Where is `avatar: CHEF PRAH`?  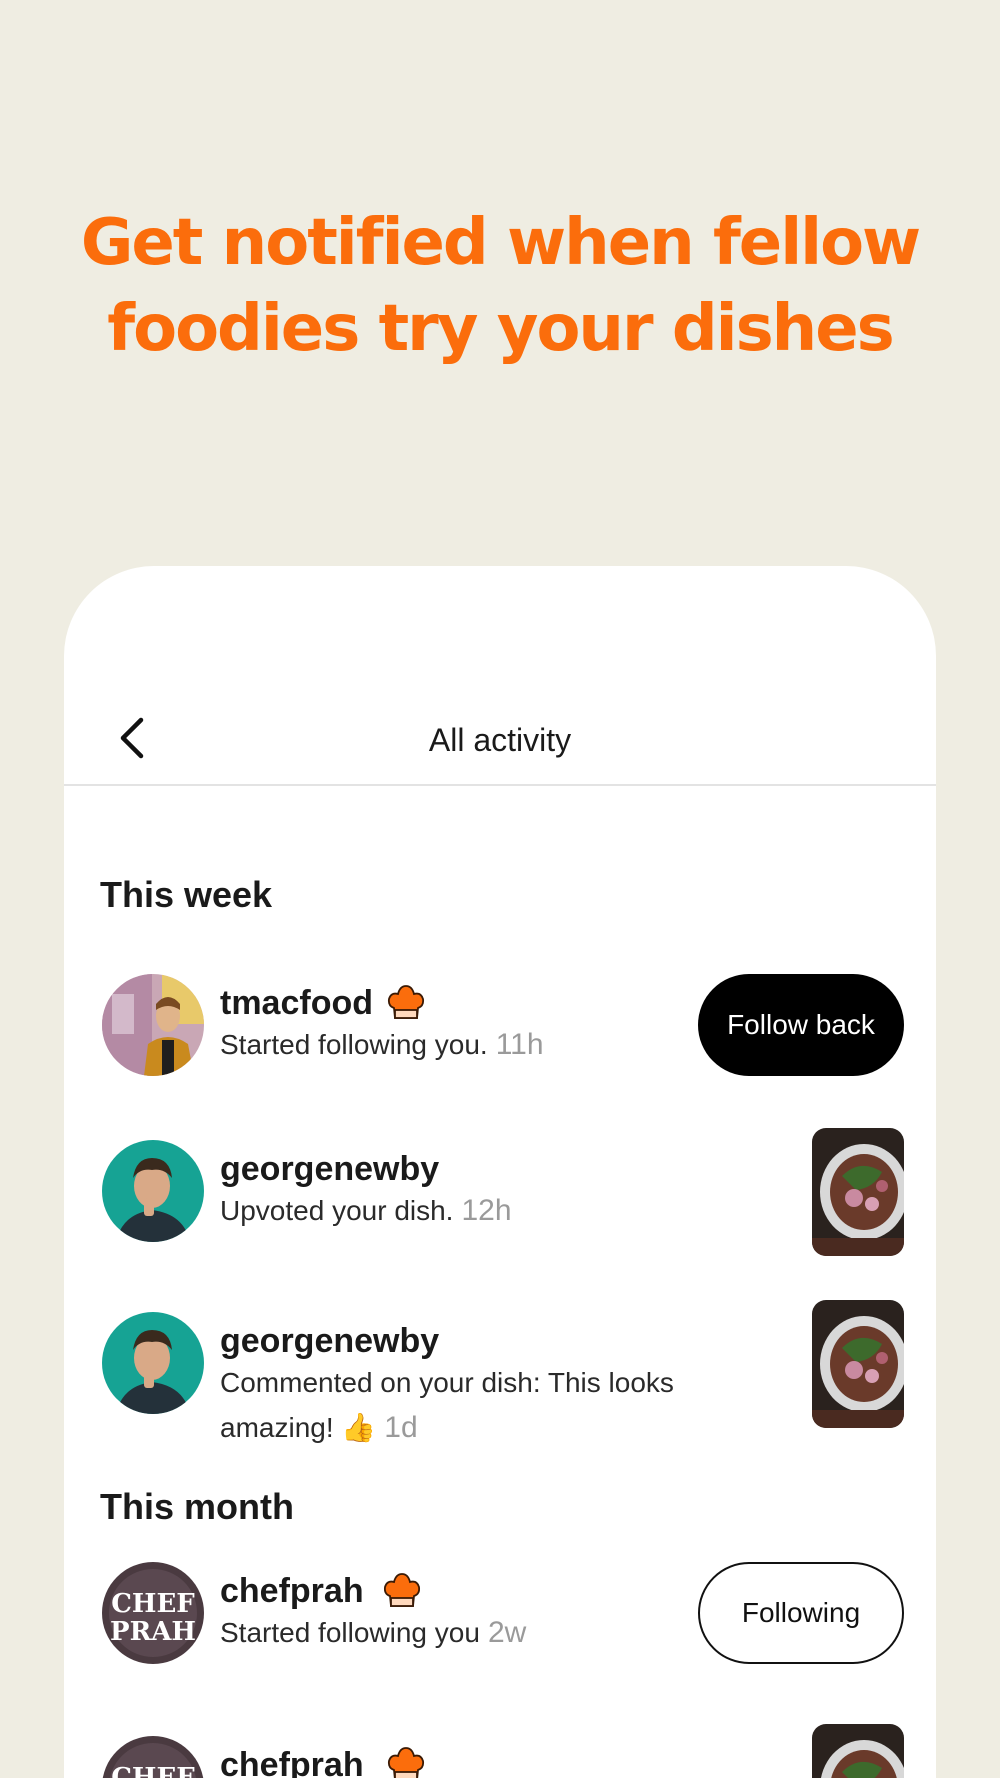 avatar: CHEF PRAH is located at coordinates (153, 1613).